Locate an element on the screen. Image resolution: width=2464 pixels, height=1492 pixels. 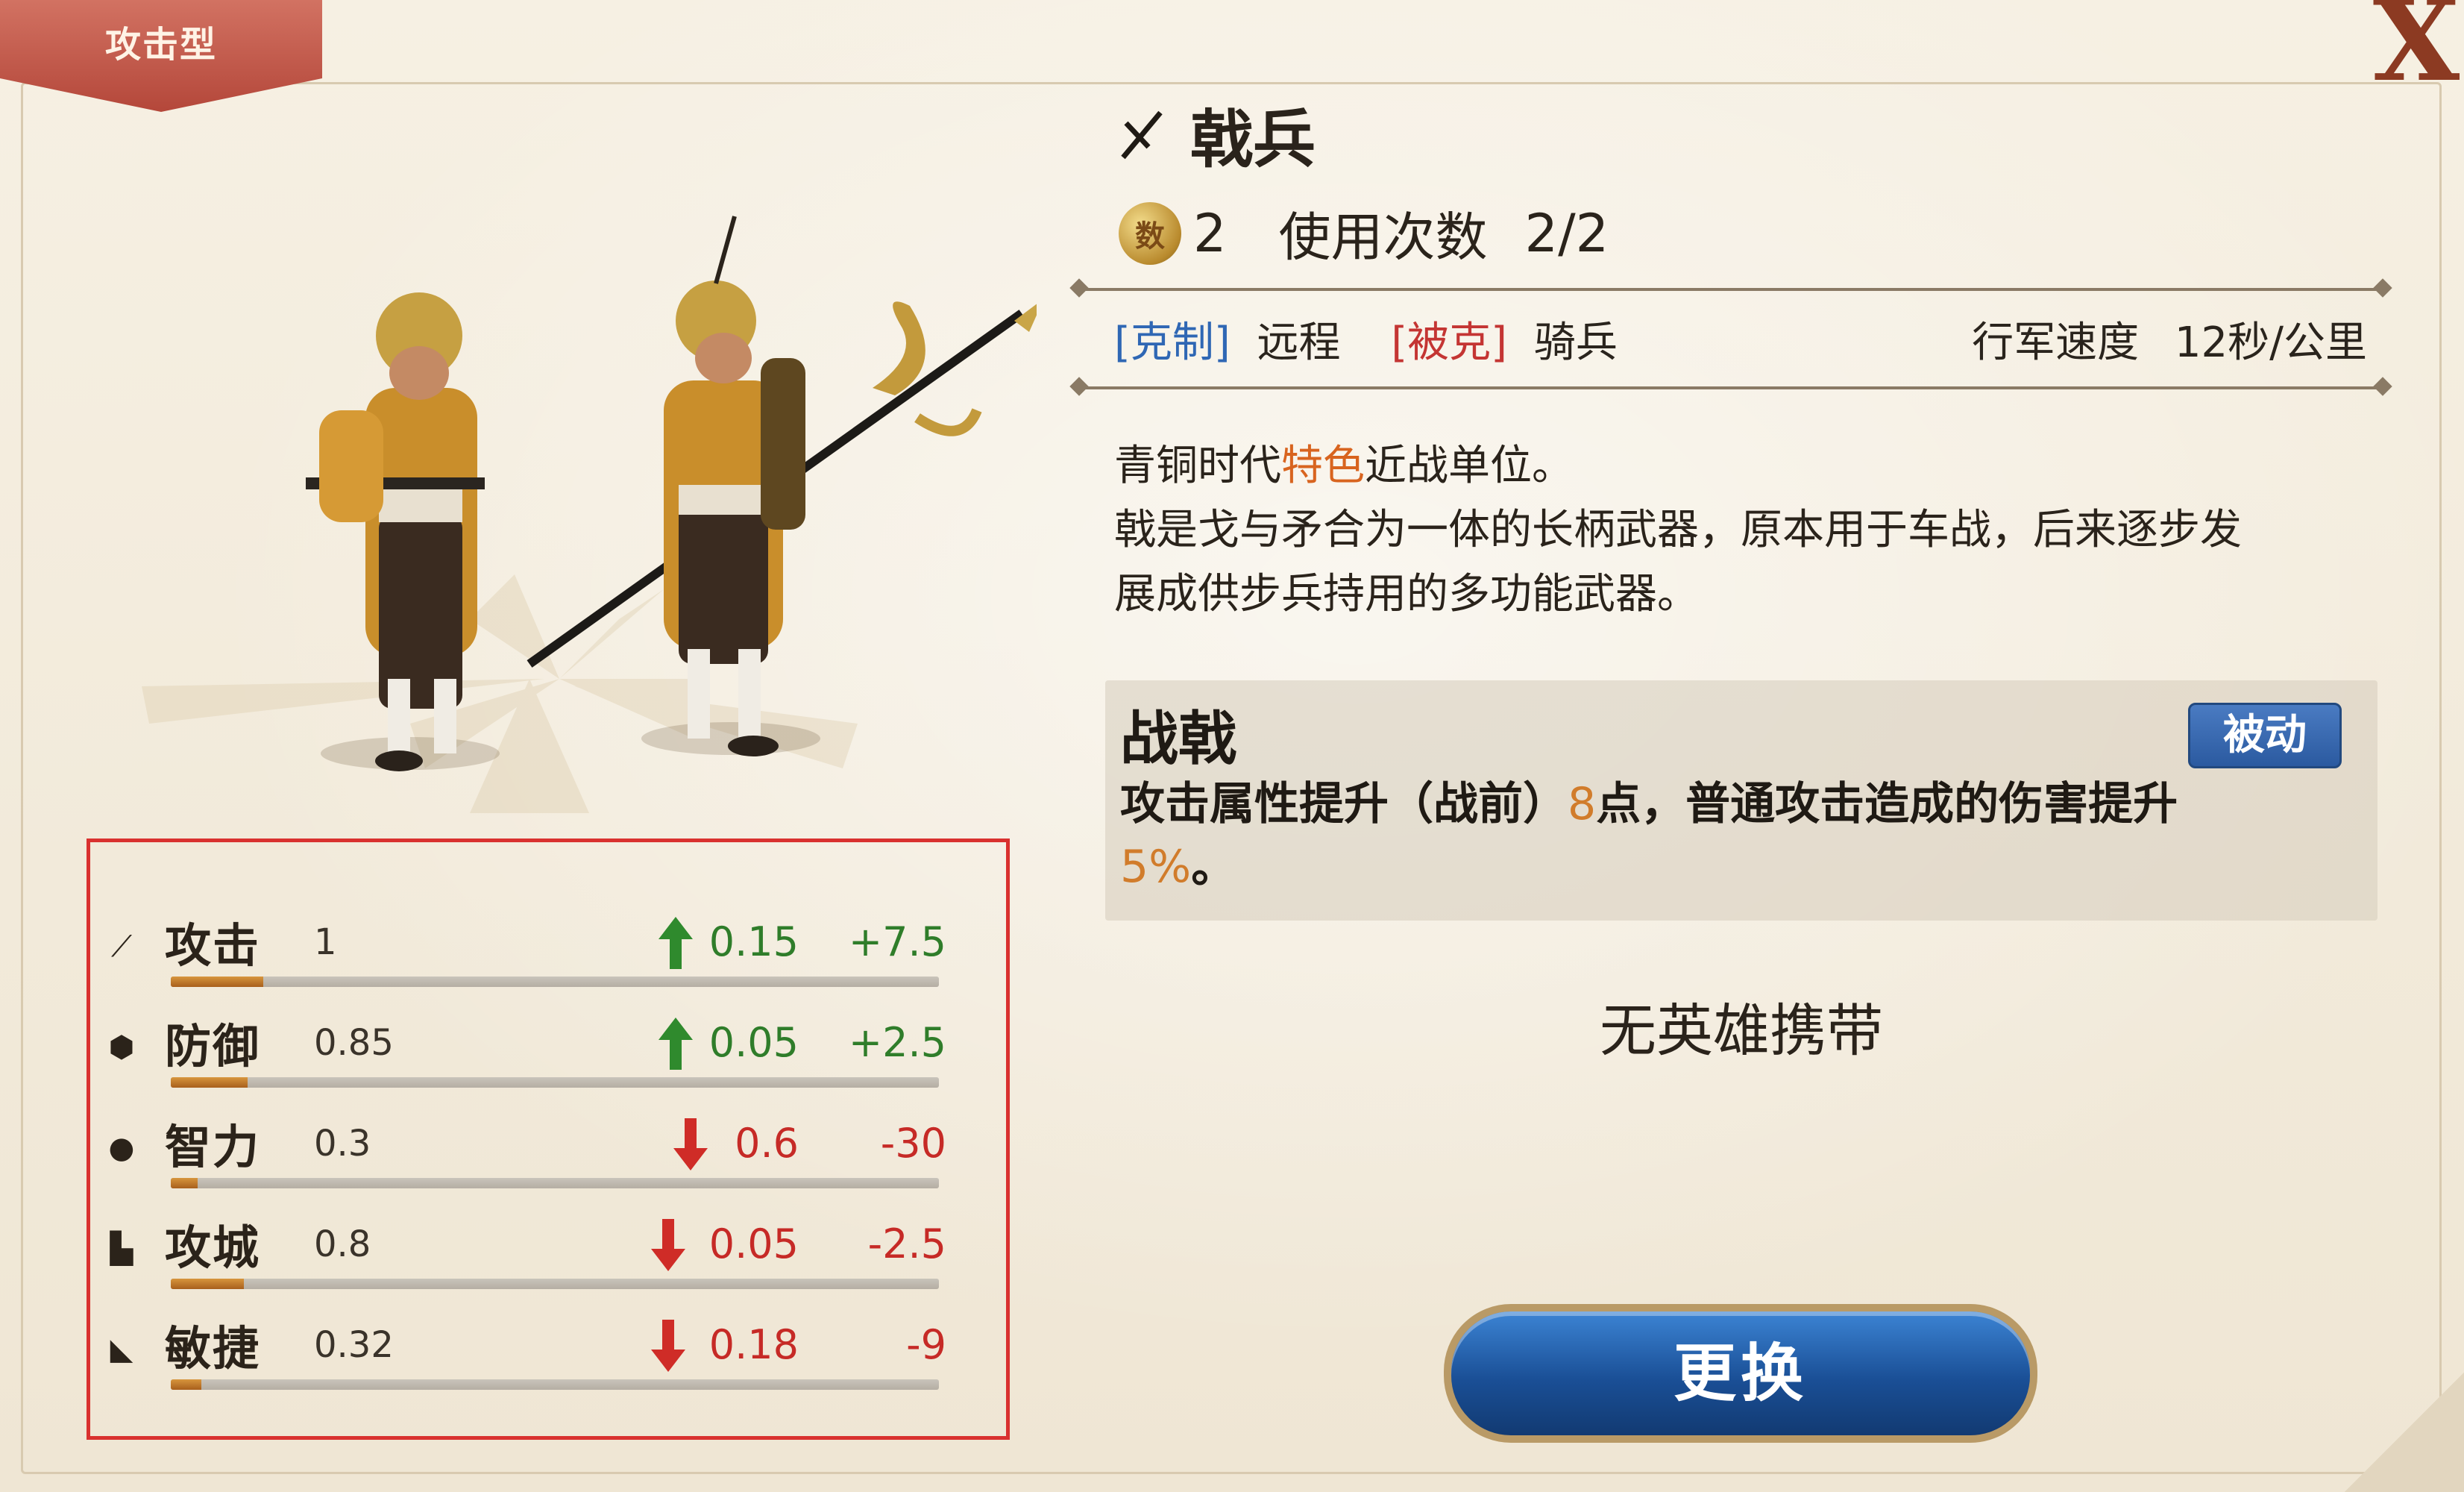
speed-label: 行军速度 is located at coordinates (2056, 343).